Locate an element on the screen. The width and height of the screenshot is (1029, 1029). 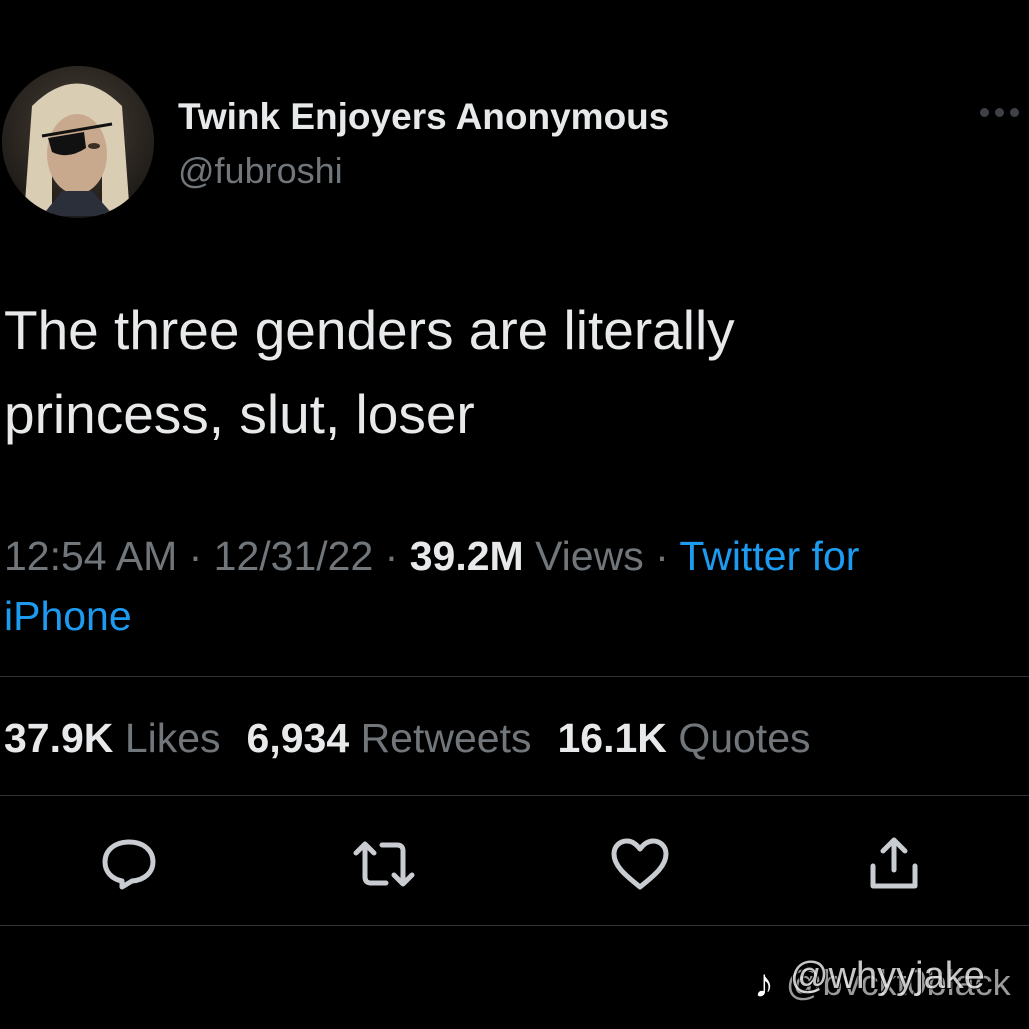
share-icon is located at coordinates (894, 863).